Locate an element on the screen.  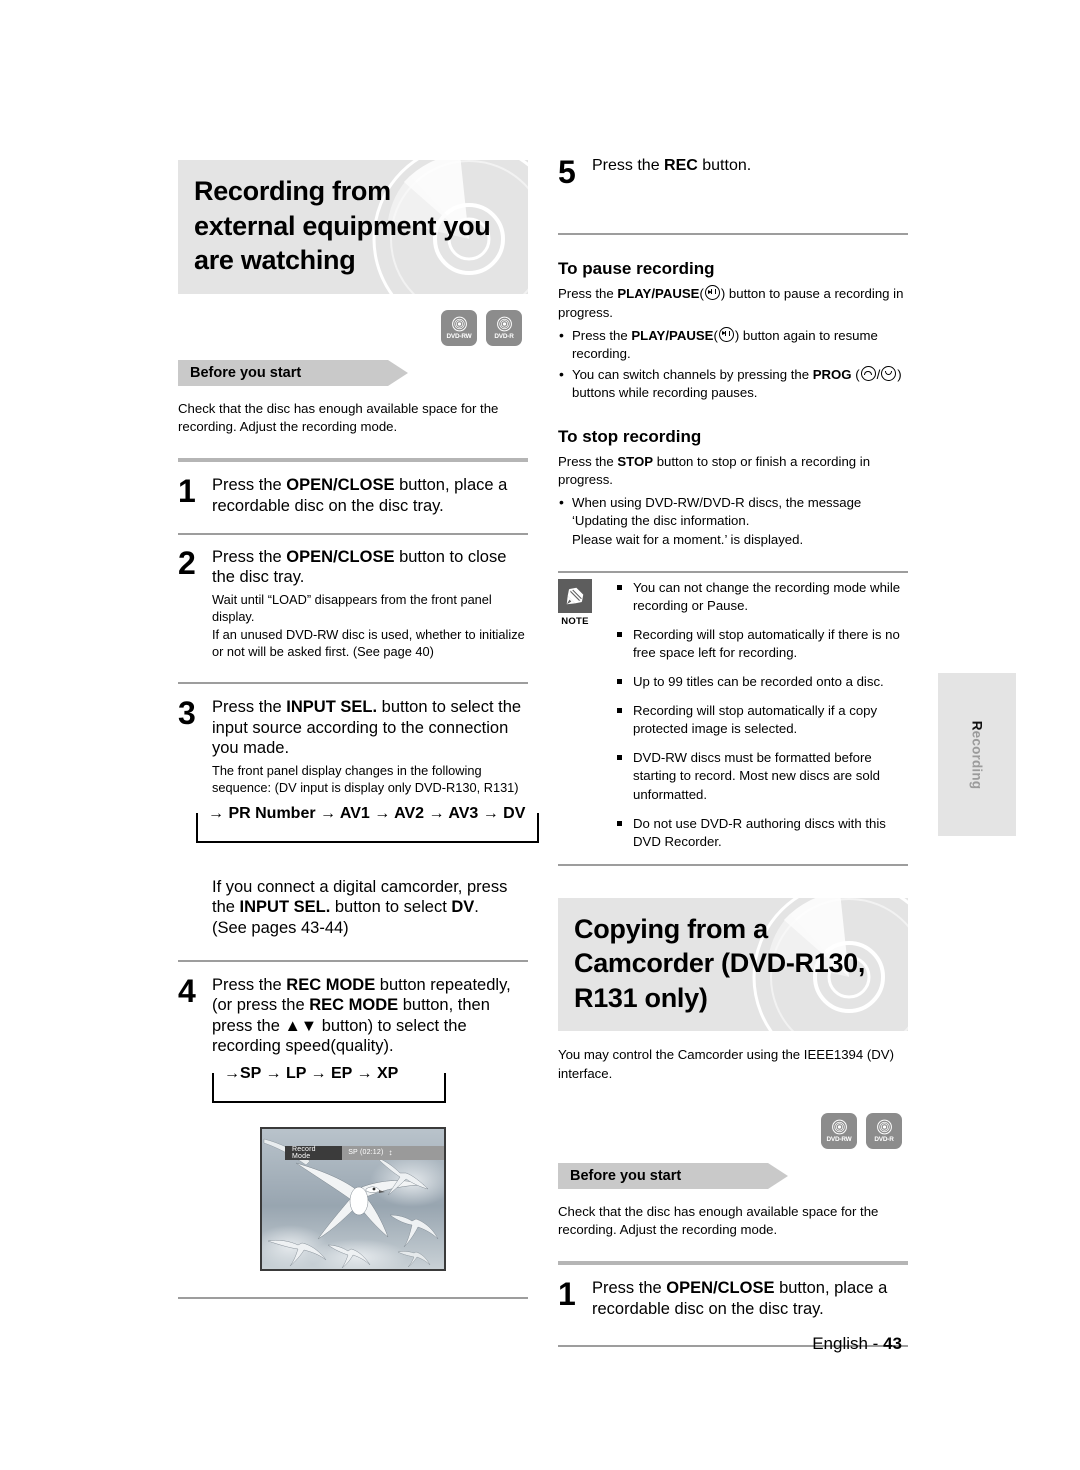
footer-page-number: 43 is located at coordinates (892, 1343).